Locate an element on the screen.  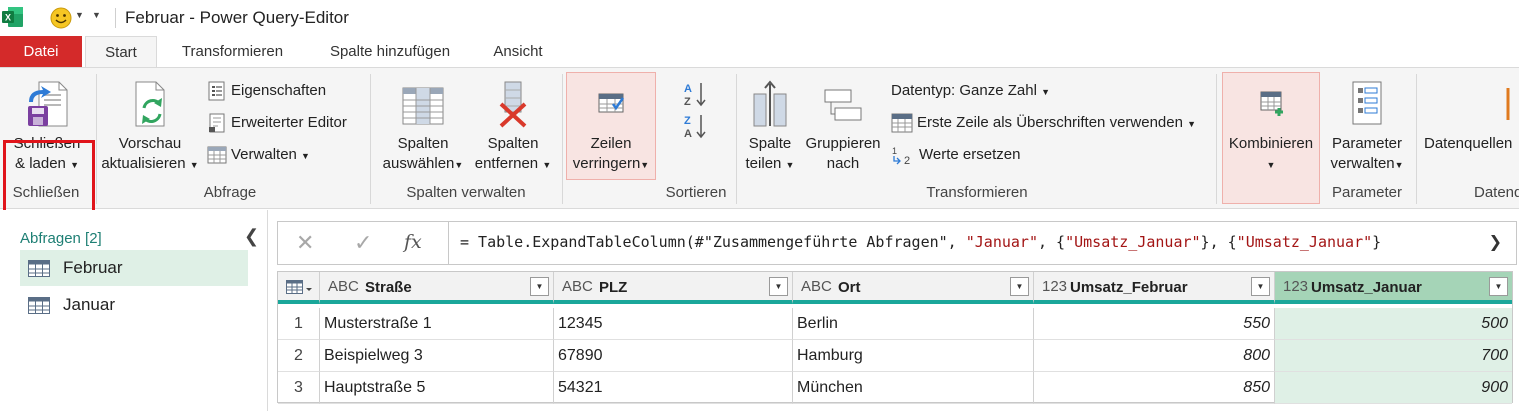
sort-descending-button: Z A is located at coordinates (698, 126).